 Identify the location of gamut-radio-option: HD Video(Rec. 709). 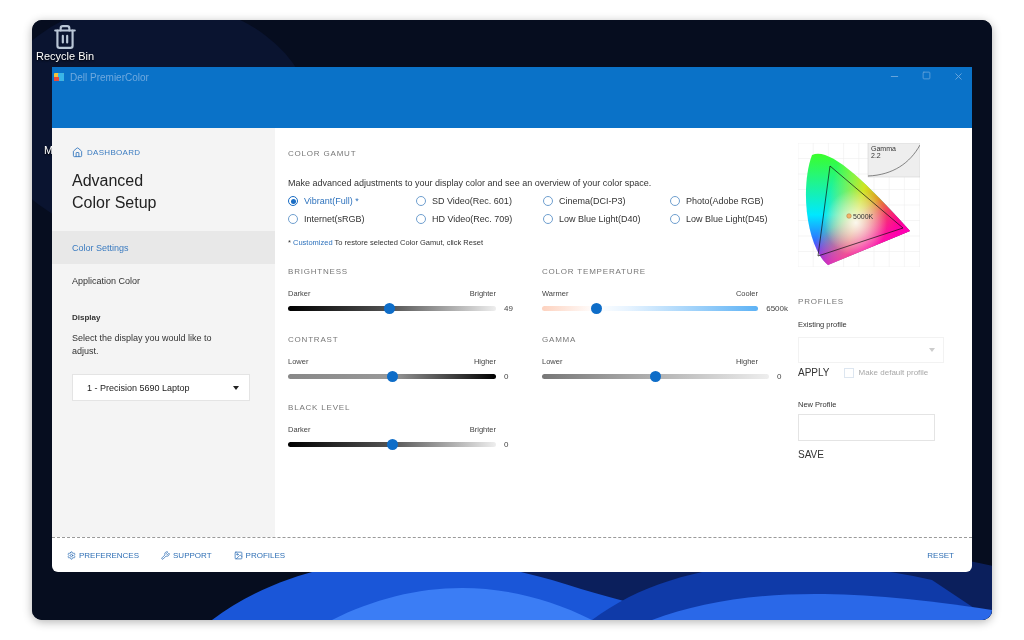
(479, 219).